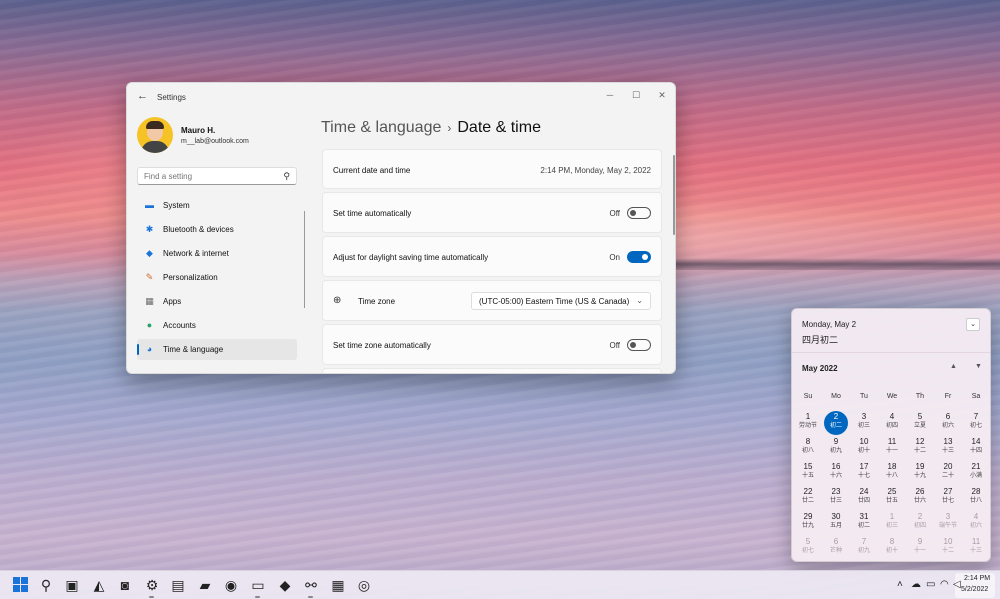  What do you see at coordinates (944, 584) in the screenshot?
I see `wifi-tray-icon: ◠` at bounding box center [944, 584].